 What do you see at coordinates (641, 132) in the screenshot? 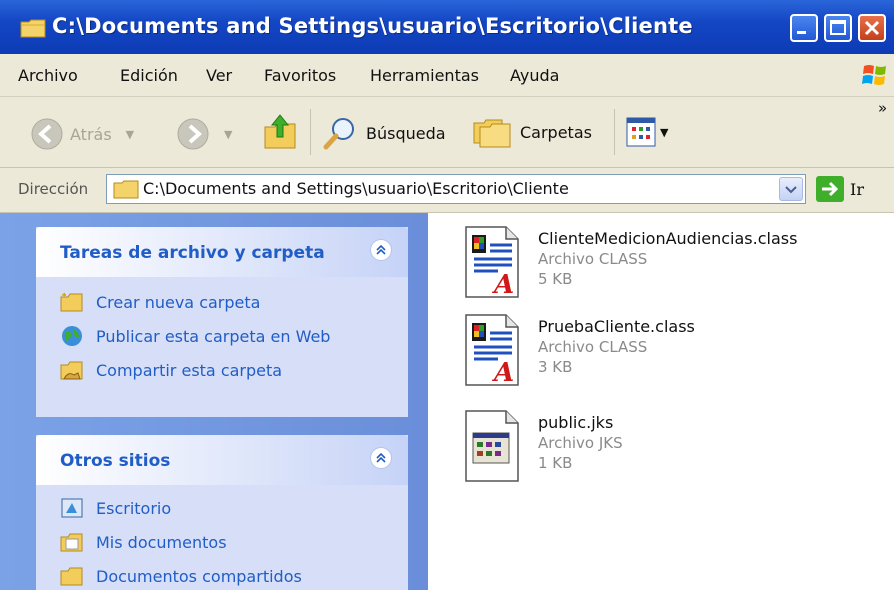
I see `views-icon` at bounding box center [641, 132].